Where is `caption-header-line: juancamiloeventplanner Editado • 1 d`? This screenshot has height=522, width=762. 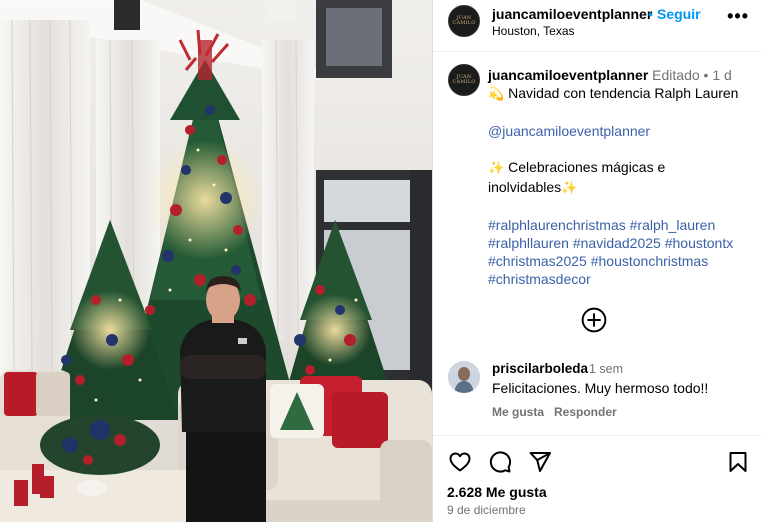
caption-header-line: juancamiloeventplanner Editado • 1 d is located at coordinates (622, 75).